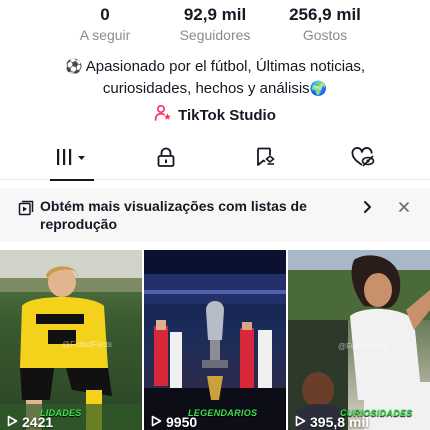 This screenshot has width=430, height=430. I want to click on likes-count: 256,9 mil, so click(325, 14).